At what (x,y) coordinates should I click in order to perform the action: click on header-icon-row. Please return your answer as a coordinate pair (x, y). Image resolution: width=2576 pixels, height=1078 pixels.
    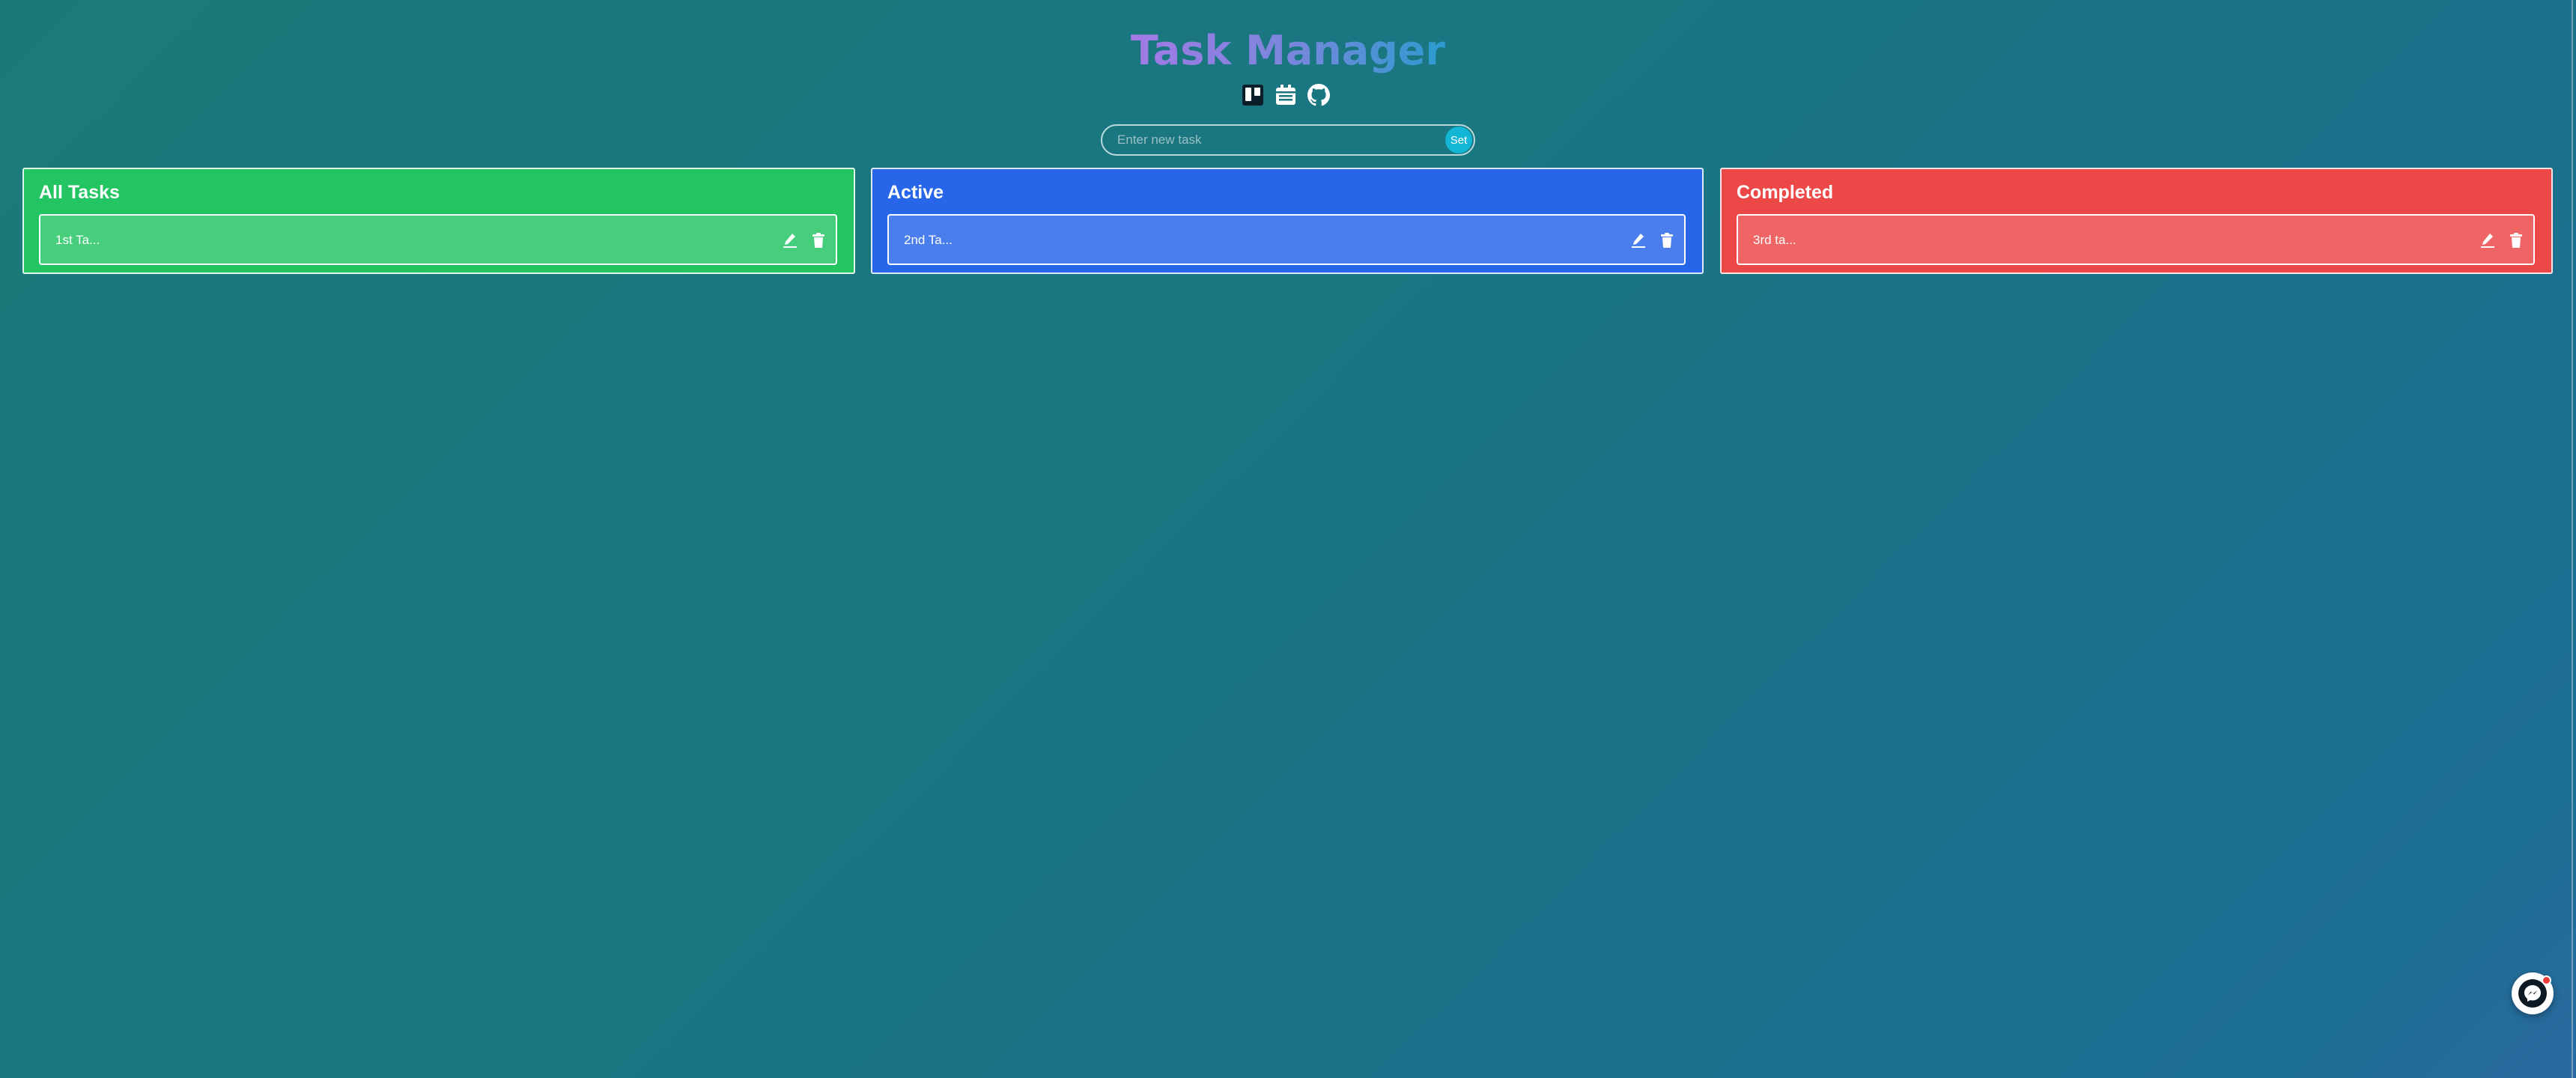
    Looking at the image, I should click on (1288, 95).